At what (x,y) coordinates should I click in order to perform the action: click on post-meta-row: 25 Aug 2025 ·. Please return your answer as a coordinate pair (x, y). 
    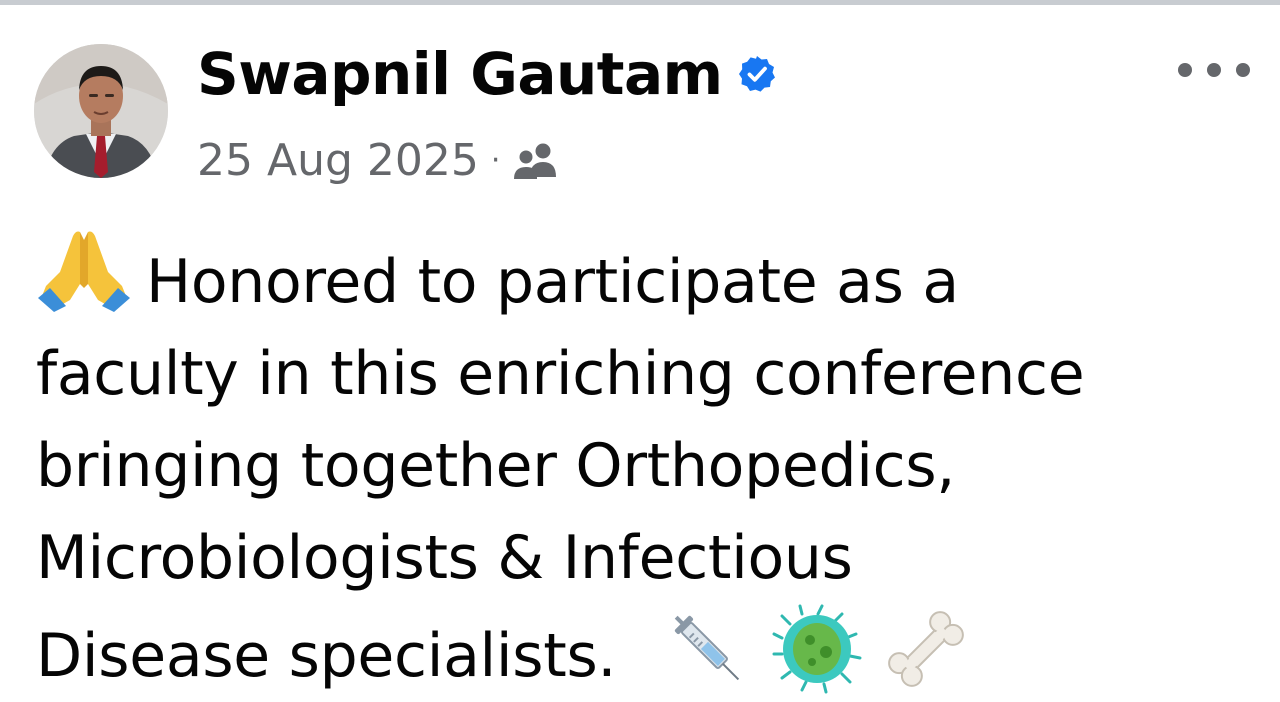
    Looking at the image, I should click on (380, 161).